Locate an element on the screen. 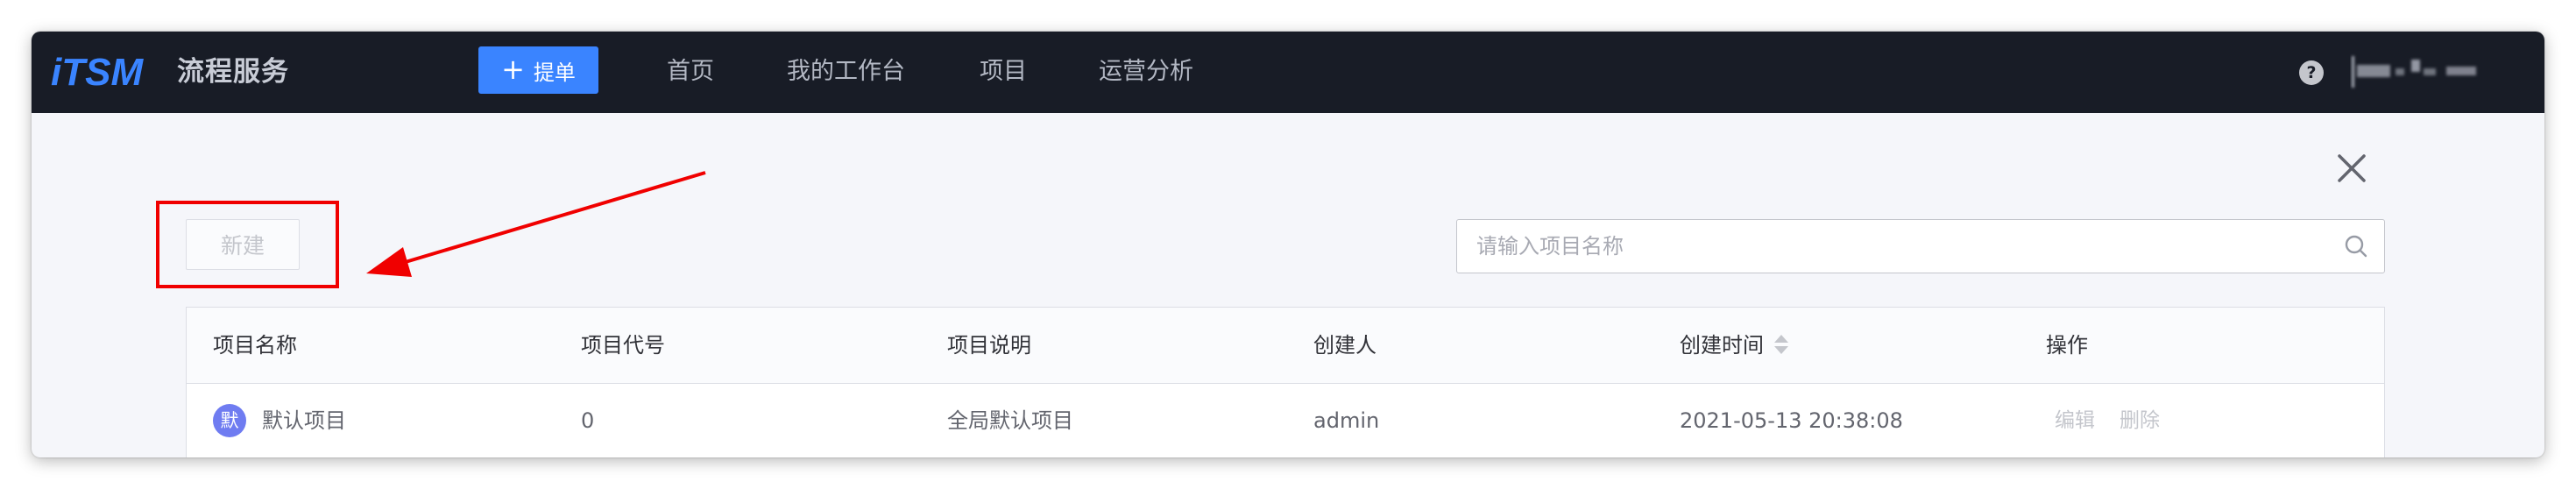 This screenshot has height=489, width=2576. table-header: 项目名称 项目代号 项目说明 创建人 创建时间 操作 is located at coordinates (1285, 346).